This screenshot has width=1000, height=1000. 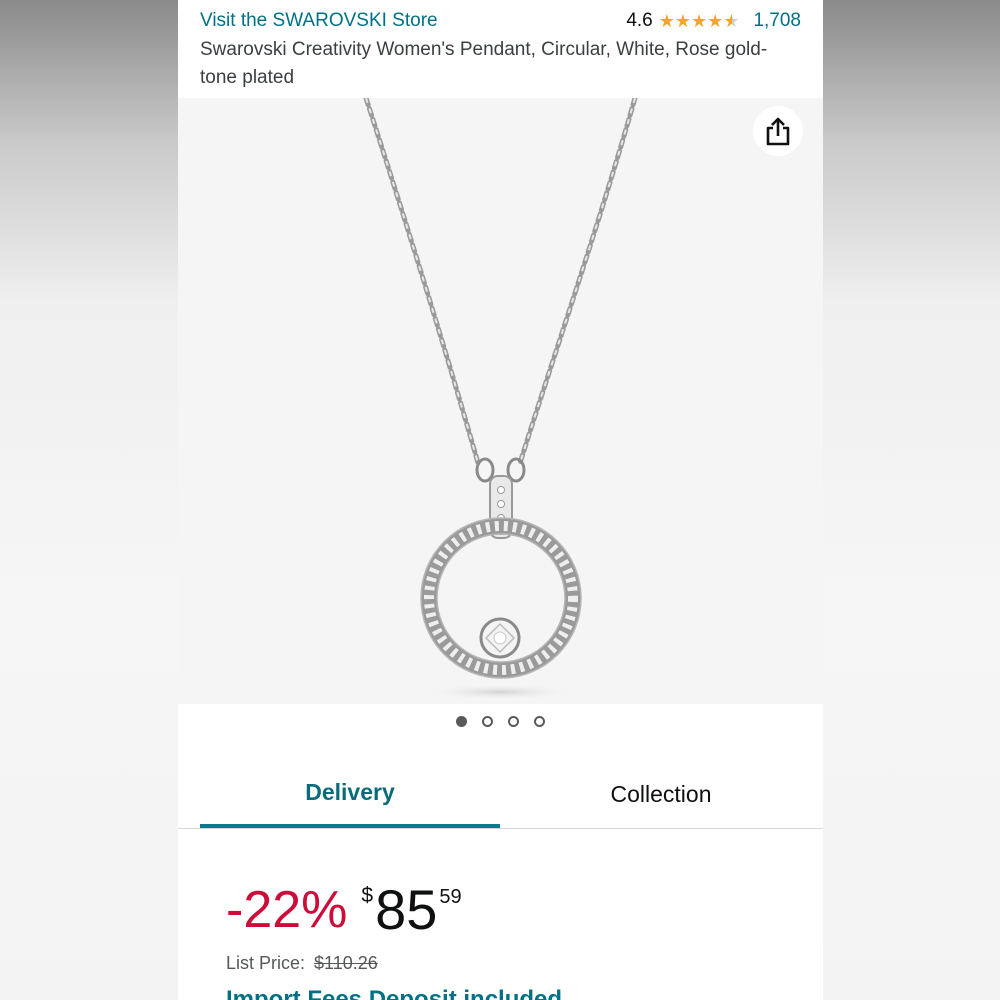 What do you see at coordinates (777, 21) in the screenshot?
I see `rating-count: 1,708` at bounding box center [777, 21].